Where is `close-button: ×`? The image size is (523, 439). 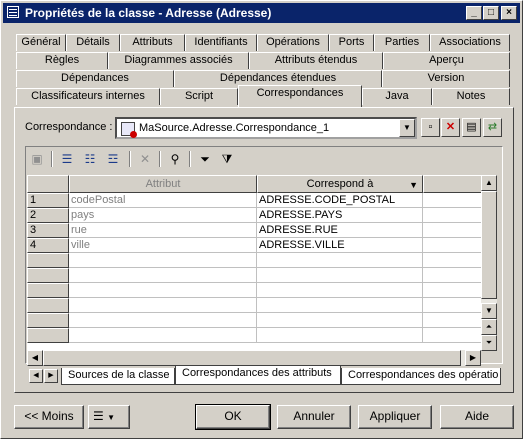 close-button: × is located at coordinates (509, 13).